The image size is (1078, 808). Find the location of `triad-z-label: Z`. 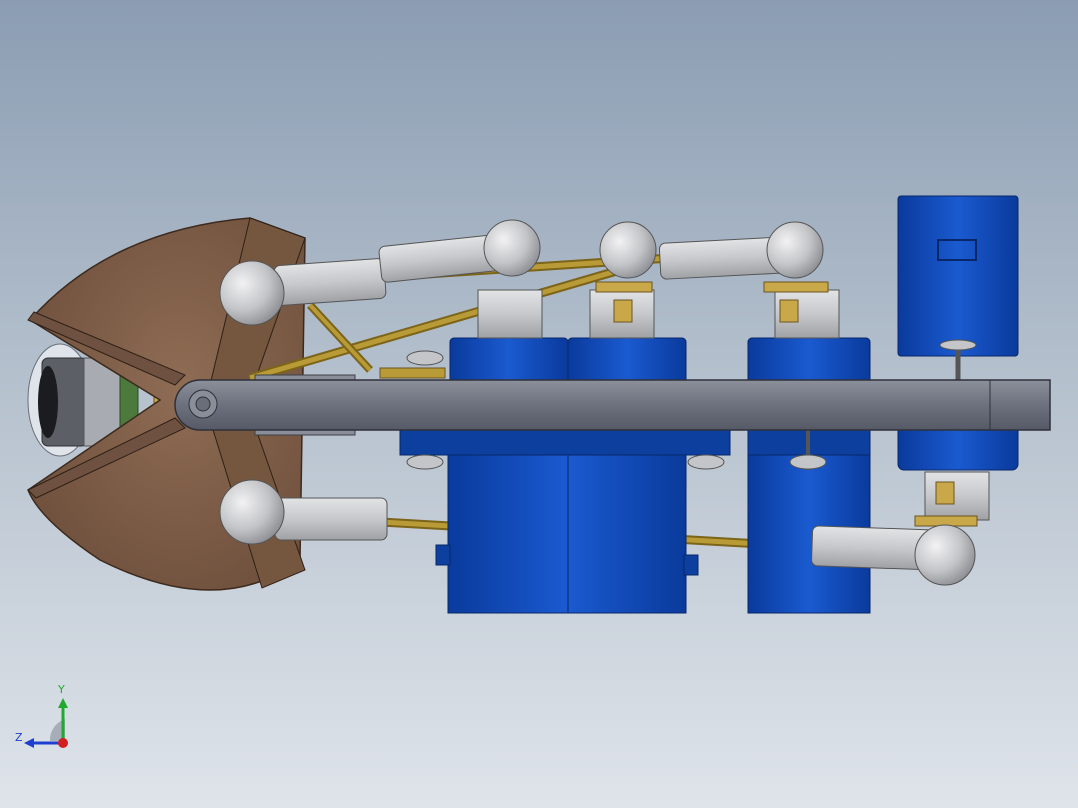

triad-z-label: Z is located at coordinates (19, 737).